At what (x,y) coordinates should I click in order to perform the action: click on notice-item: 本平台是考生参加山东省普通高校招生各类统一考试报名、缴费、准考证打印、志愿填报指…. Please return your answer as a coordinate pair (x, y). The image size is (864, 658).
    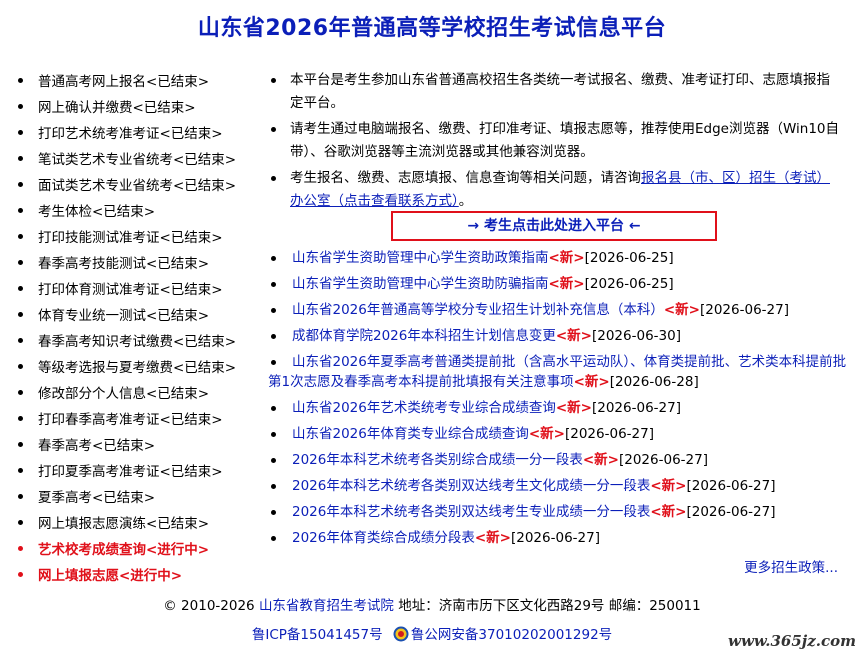
    Looking at the image, I should click on (555, 92).